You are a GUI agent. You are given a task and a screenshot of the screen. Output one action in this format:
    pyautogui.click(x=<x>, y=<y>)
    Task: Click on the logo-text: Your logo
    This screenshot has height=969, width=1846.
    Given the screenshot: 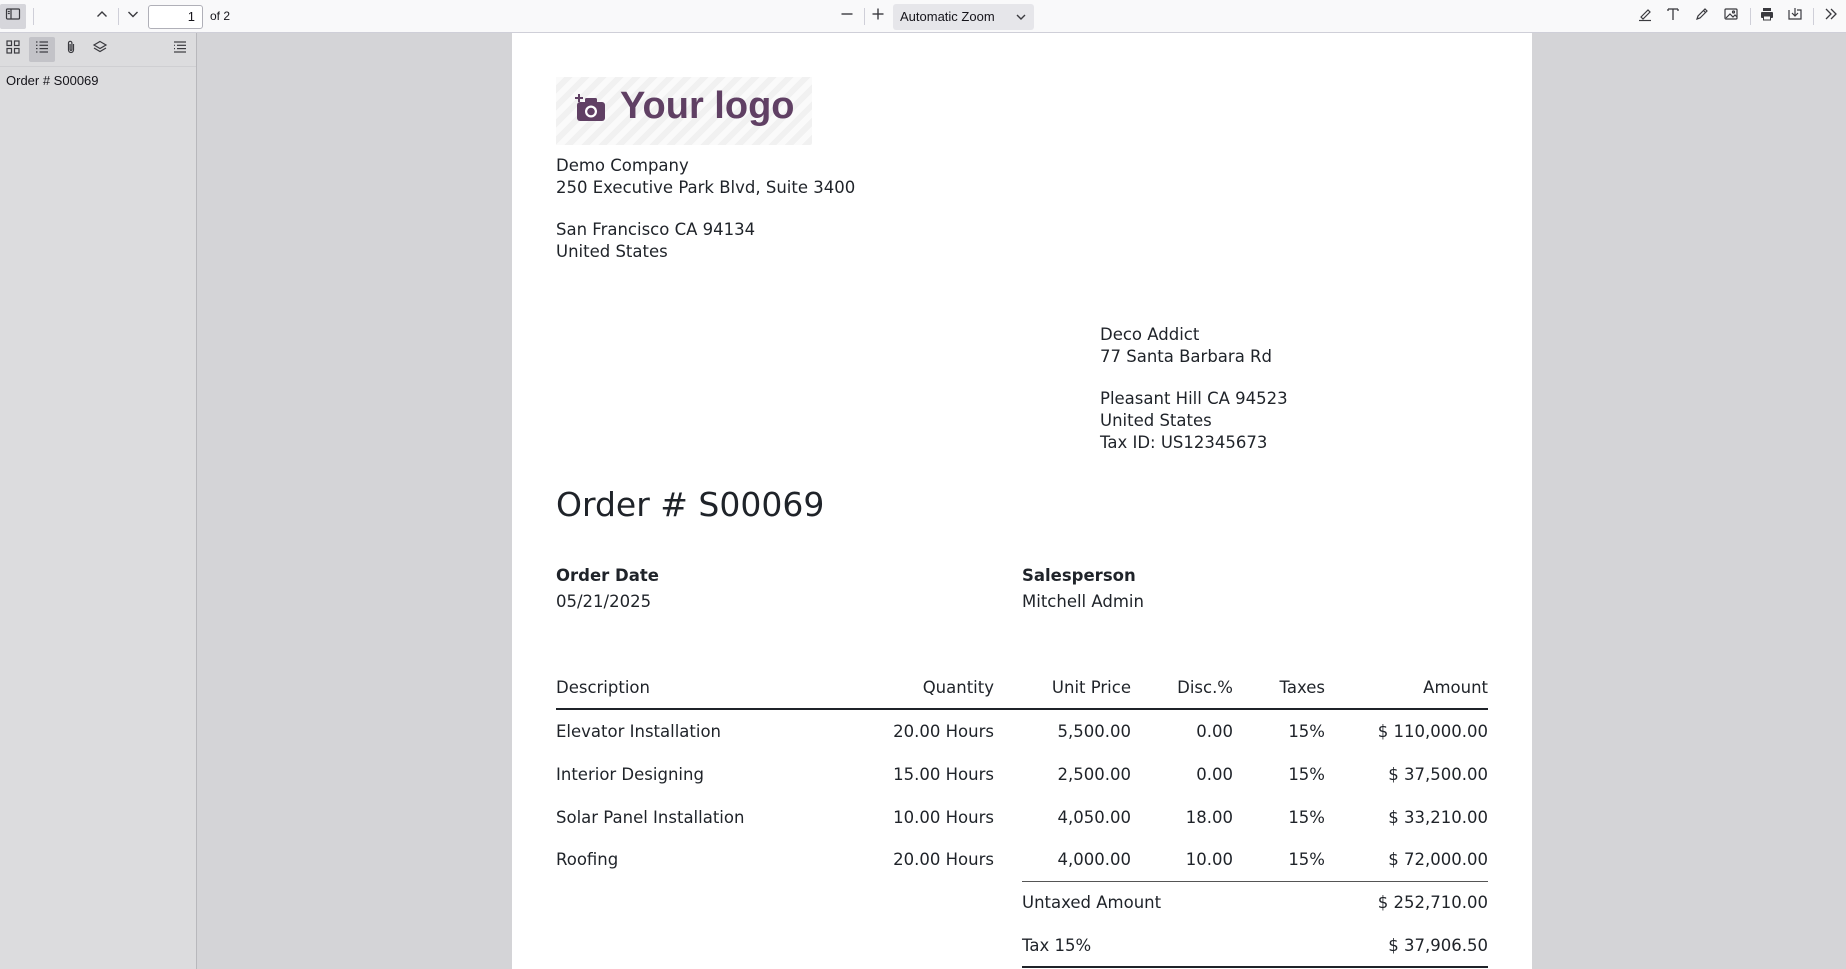 What is the action you would take?
    pyautogui.click(x=707, y=106)
    